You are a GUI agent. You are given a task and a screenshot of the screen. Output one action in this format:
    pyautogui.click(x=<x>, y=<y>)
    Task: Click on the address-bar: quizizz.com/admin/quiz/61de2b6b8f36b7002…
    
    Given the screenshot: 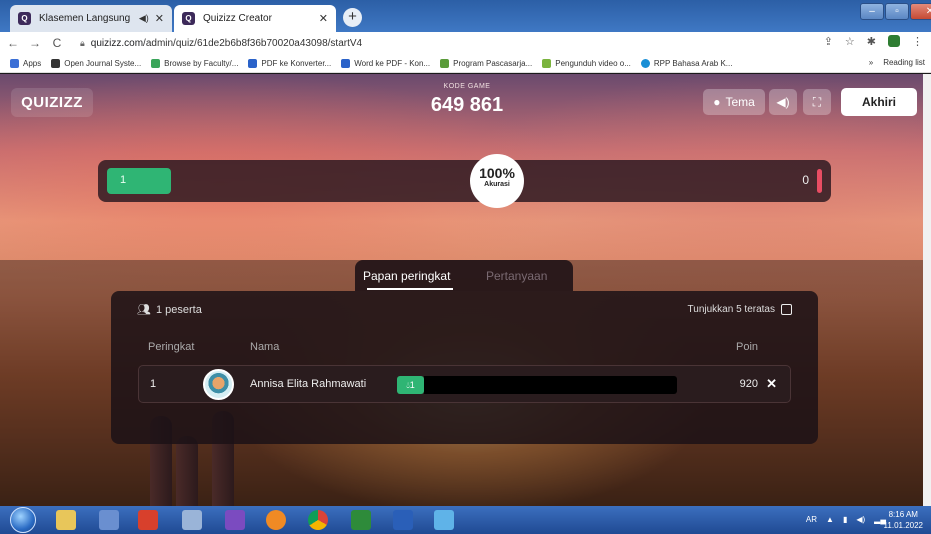 What is the action you would take?
    pyautogui.click(x=226, y=43)
    